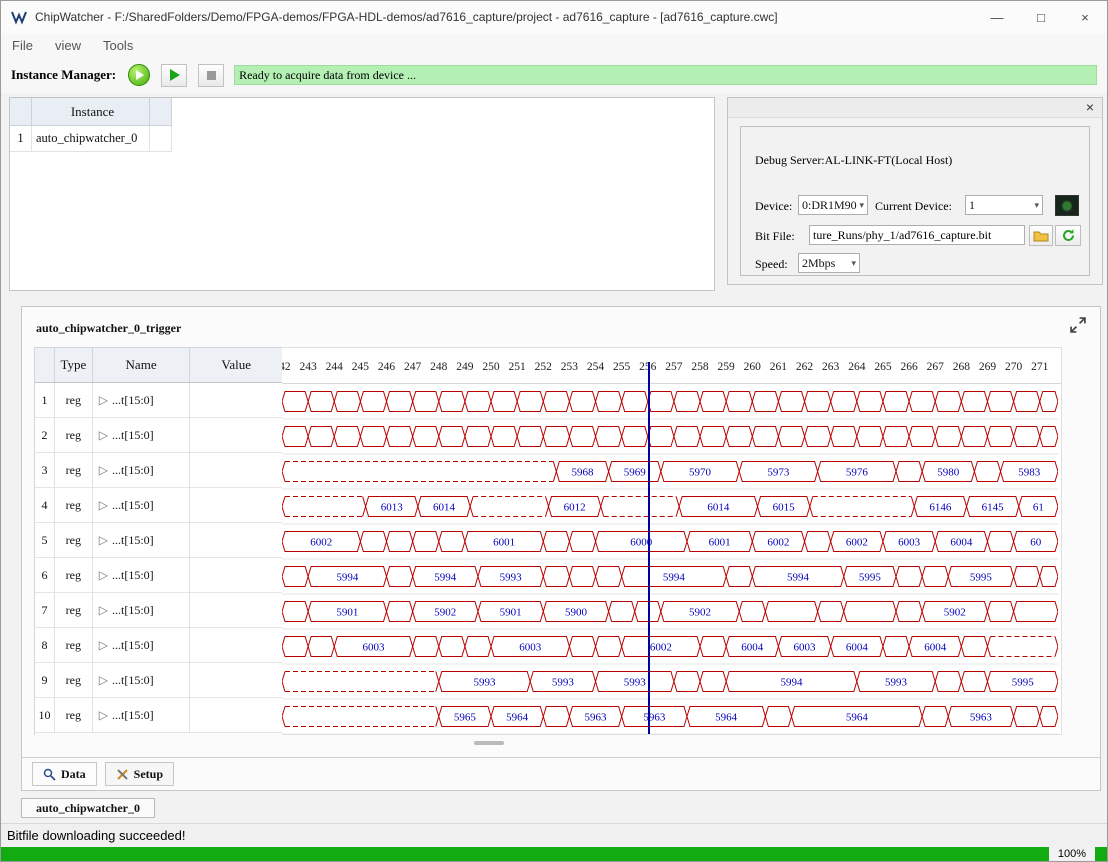 Image resolution: width=1108 pixels, height=862 pixels. I want to click on wave-row: 5901 5902 5901 5900 5902 5902, so click(670, 615).